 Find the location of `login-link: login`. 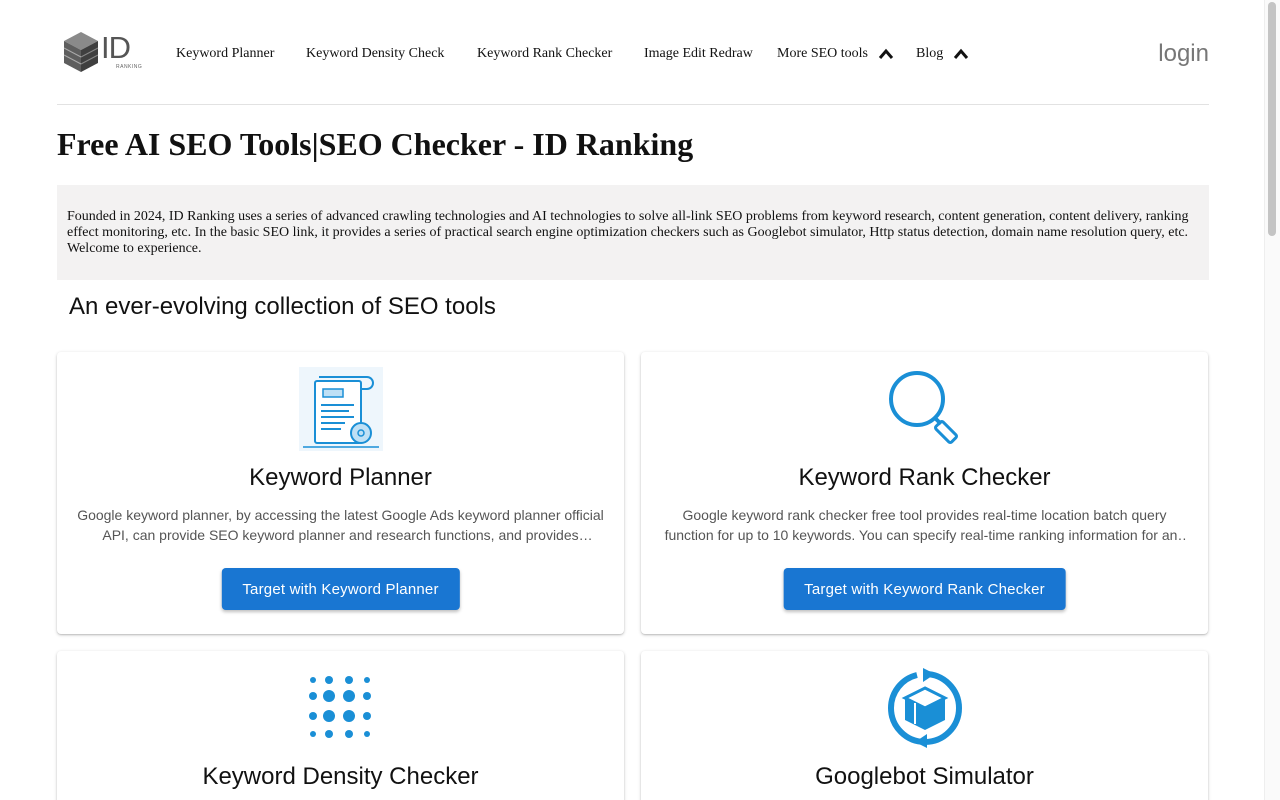

login-link: login is located at coordinates (1183, 54).